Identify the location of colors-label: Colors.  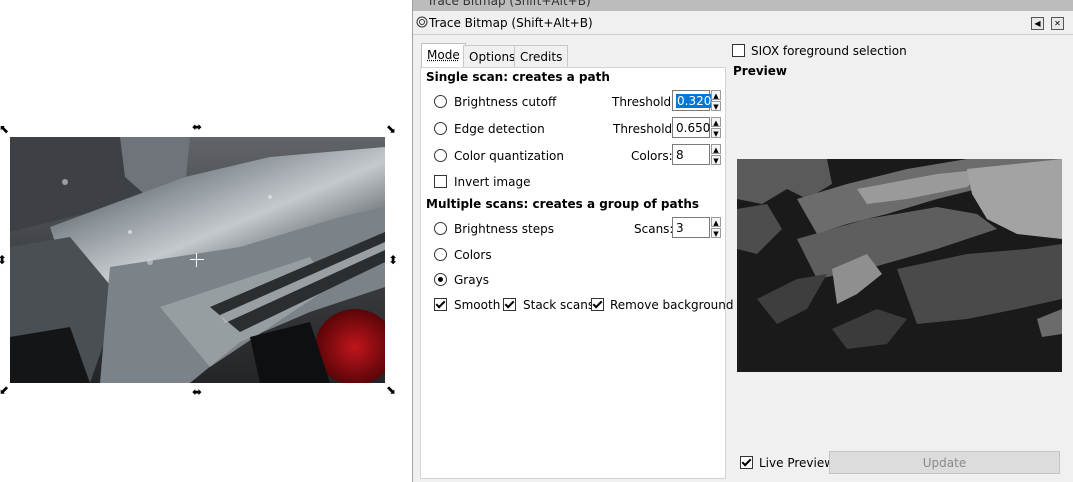
(473, 255).